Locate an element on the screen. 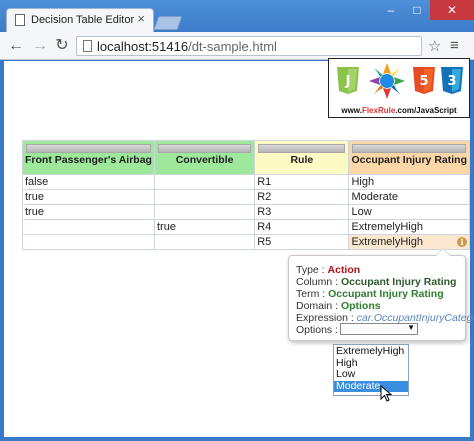  table-row: true R3 Low is located at coordinates (246, 212).